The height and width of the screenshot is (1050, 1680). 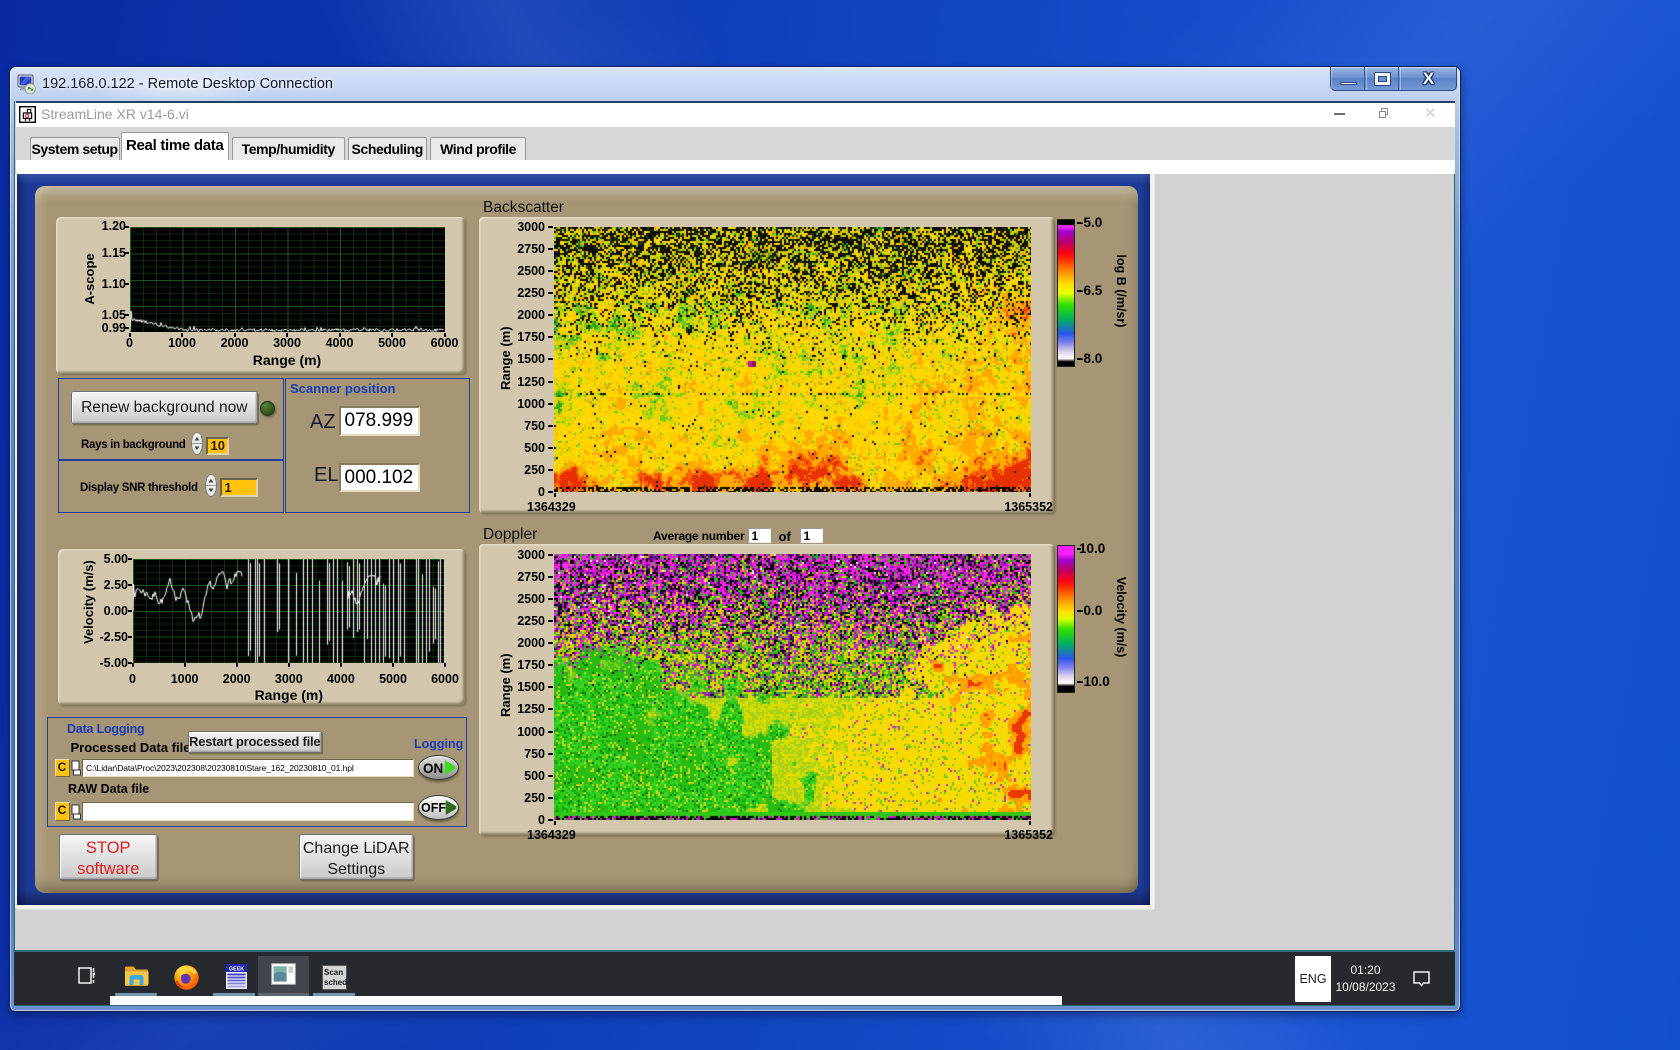 What do you see at coordinates (236, 969) in the screenshot?
I see `svg-text: GEEK` at bounding box center [236, 969].